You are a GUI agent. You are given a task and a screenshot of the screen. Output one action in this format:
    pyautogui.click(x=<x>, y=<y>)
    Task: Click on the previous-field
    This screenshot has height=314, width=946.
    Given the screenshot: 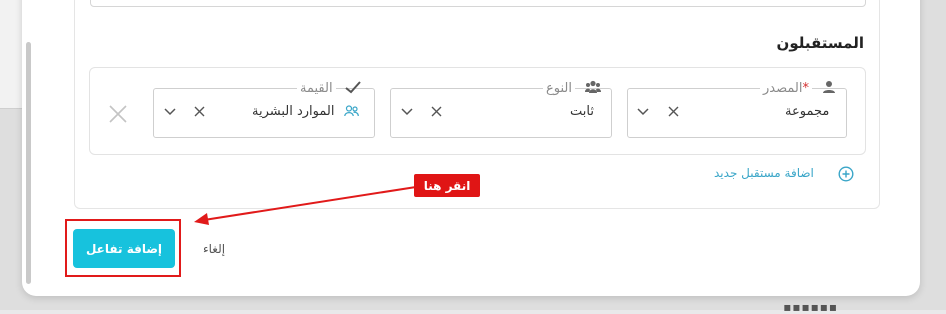 What is the action you would take?
    pyautogui.click(x=478, y=3)
    